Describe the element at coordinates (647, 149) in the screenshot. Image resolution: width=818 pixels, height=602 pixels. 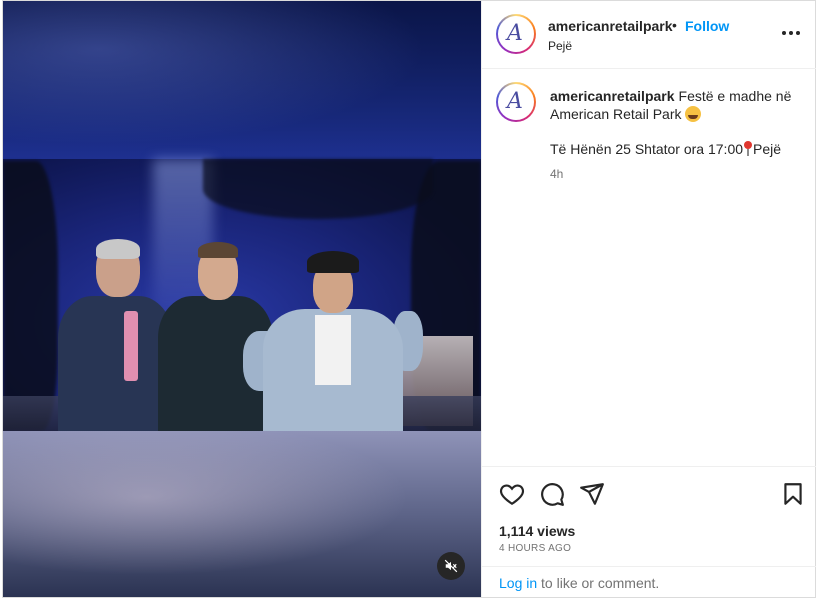
I see `event-date-text: Të Hënën 25 Shtator ora 17:00` at that location.